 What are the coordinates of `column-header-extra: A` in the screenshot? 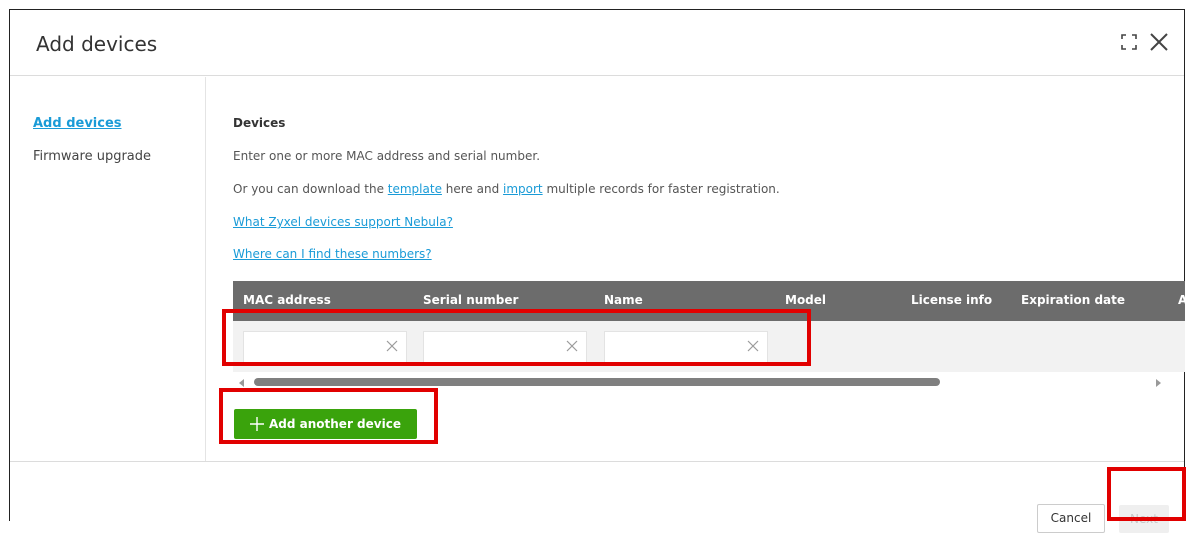 It's located at (1181, 300).